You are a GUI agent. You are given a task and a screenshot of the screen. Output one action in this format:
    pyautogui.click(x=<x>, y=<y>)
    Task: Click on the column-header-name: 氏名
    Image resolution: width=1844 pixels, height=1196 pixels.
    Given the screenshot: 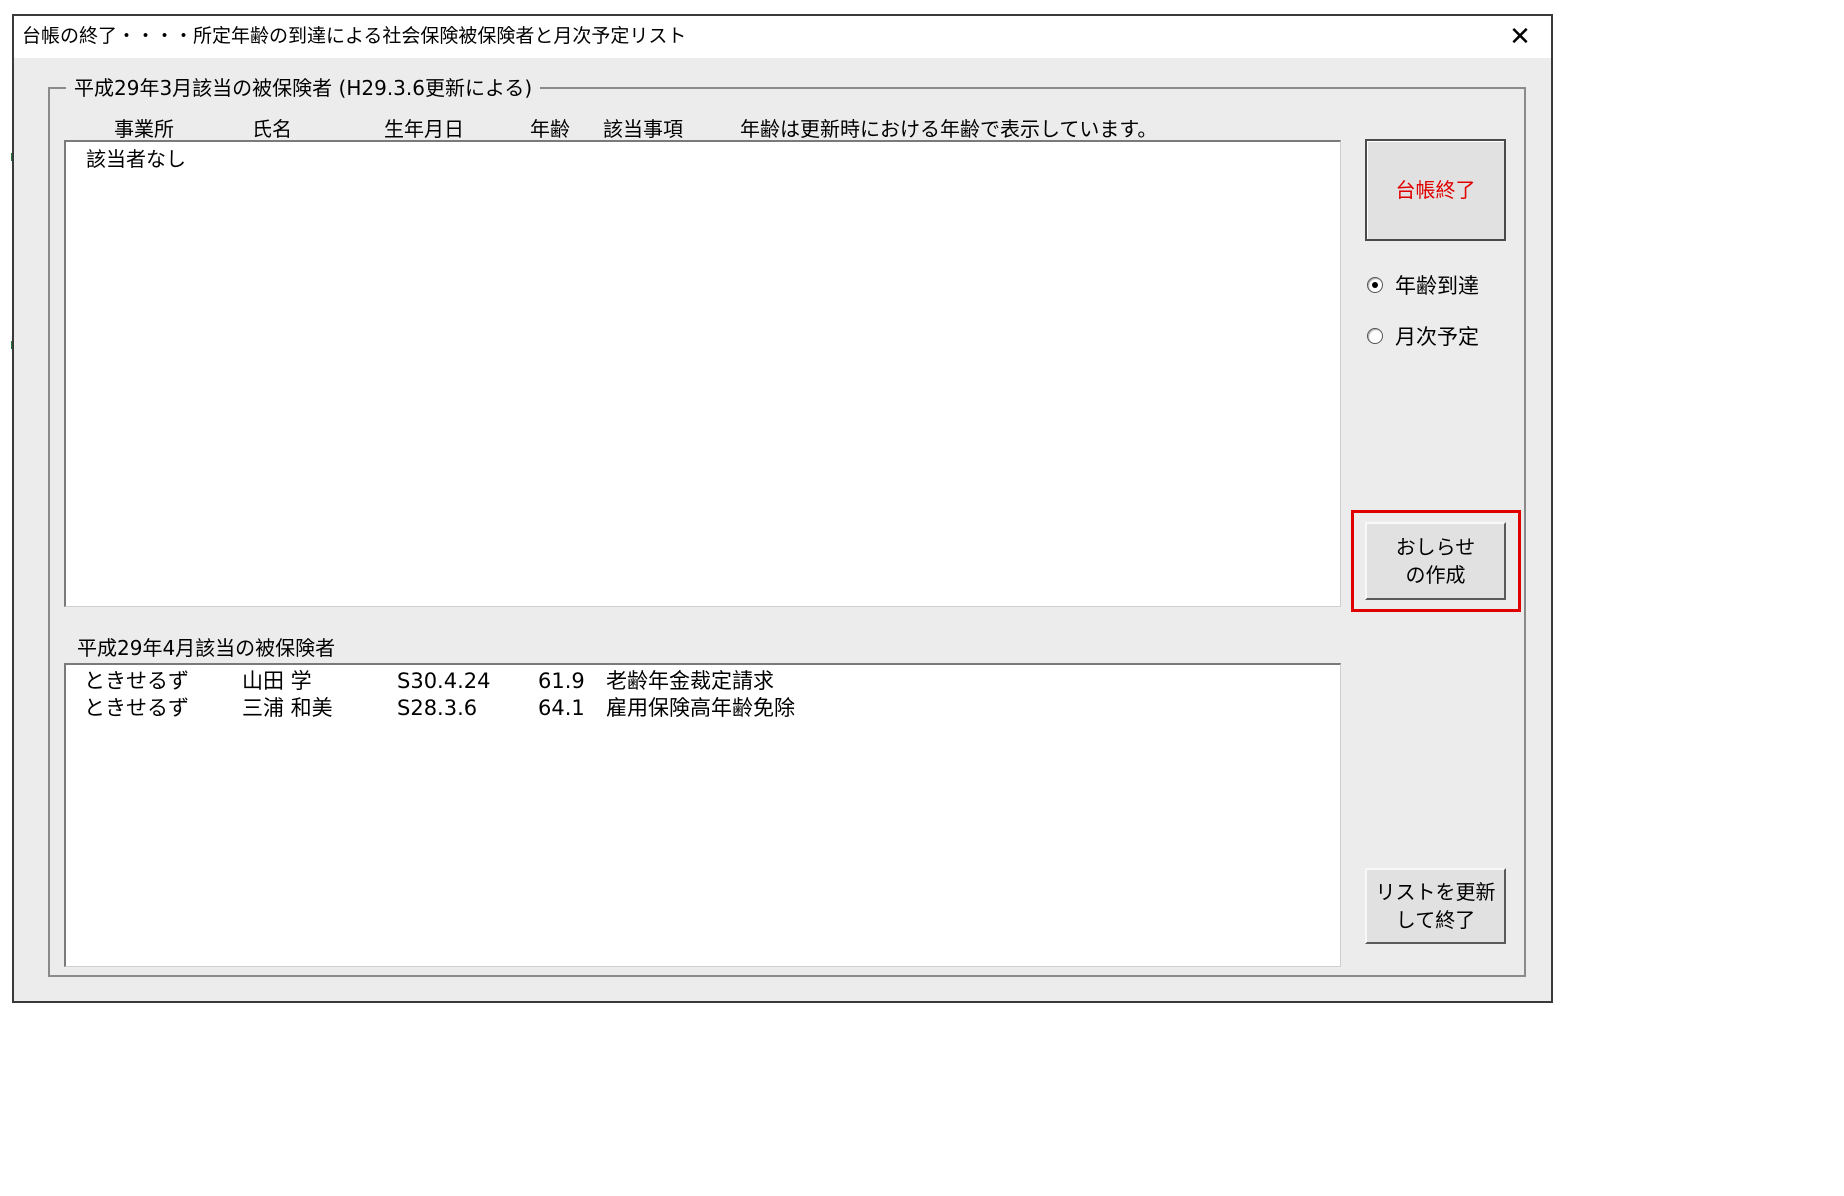 What is the action you would take?
    pyautogui.click(x=272, y=129)
    